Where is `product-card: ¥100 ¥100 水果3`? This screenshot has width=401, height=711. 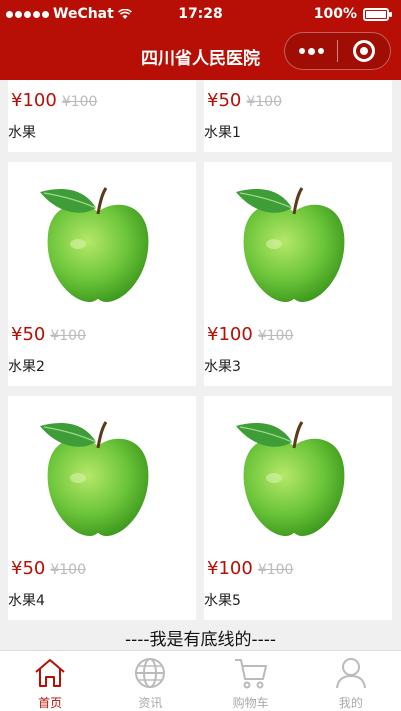 product-card: ¥100 ¥100 水果3 is located at coordinates (298, 274).